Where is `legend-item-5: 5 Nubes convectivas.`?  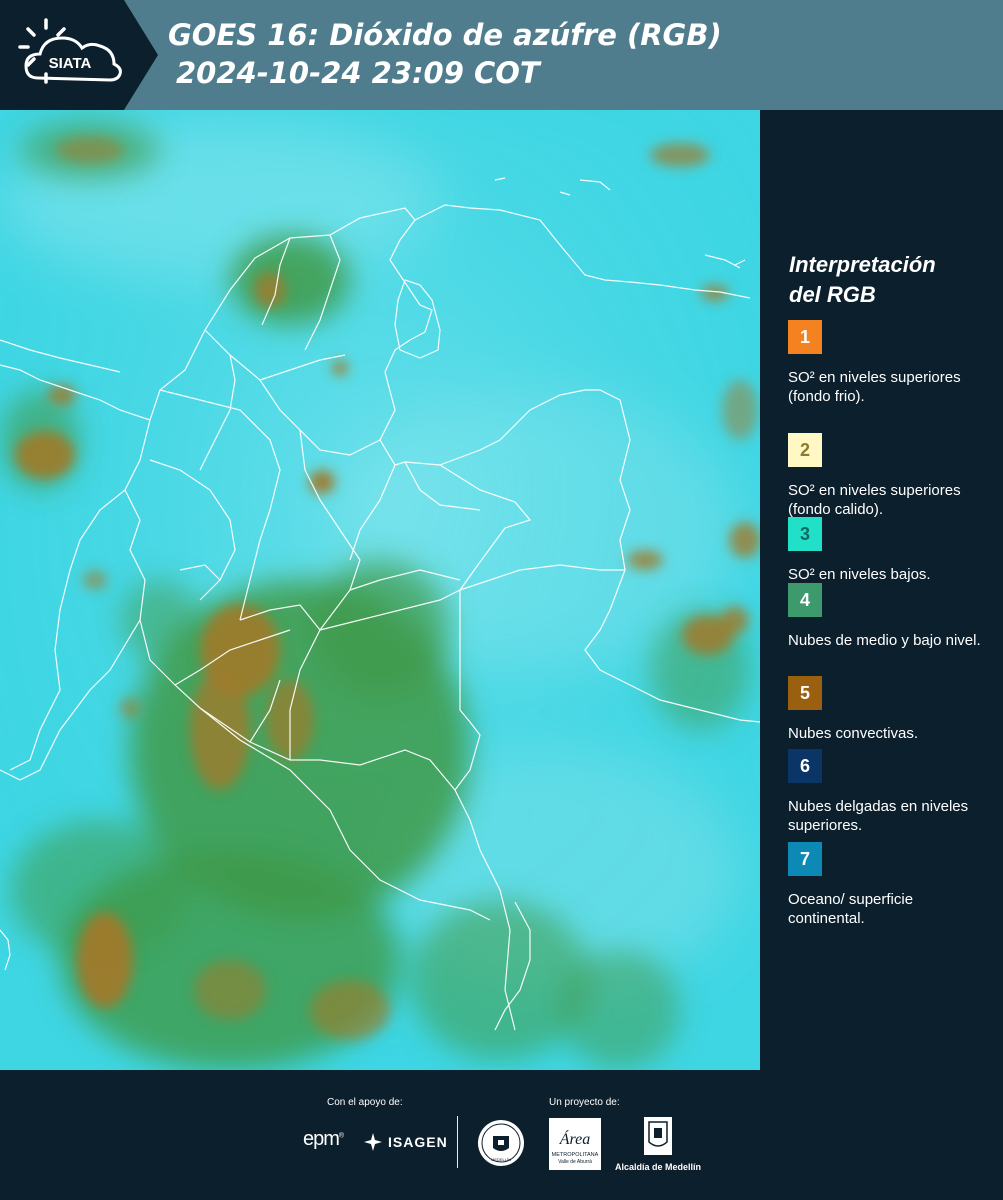
legend-item-5: 5 Nubes convectivas. is located at coordinates (890, 709).